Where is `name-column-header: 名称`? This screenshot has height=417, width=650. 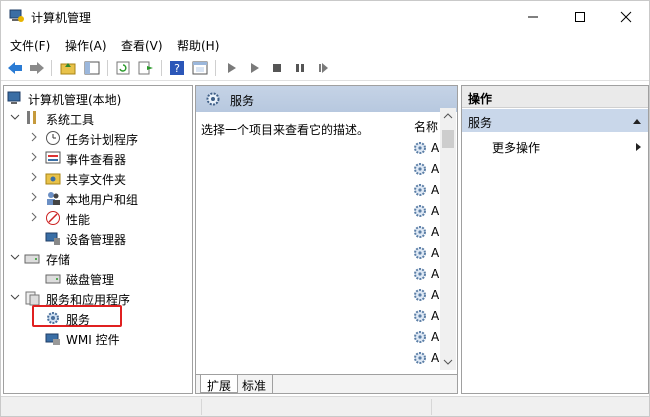
name-column-header: 名称 is located at coordinates (426, 126).